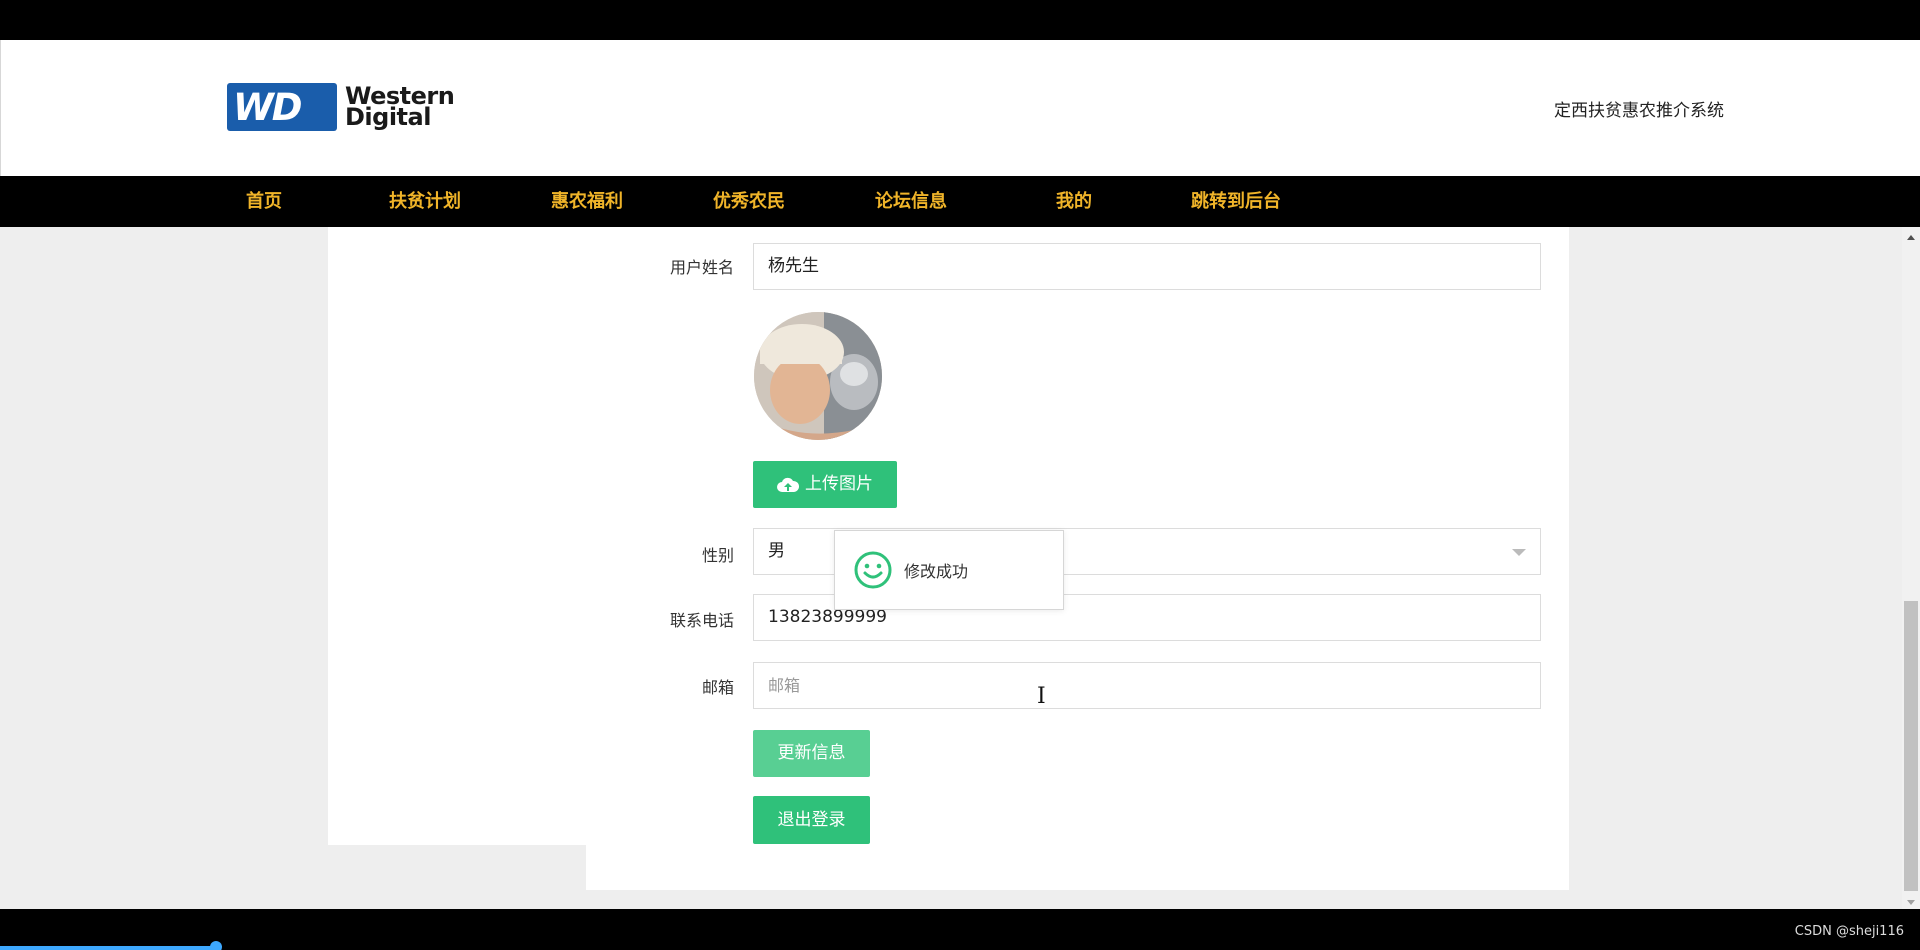  Describe the element at coordinates (1041, 696) in the screenshot. I see `text-cursor-icon: I` at that location.